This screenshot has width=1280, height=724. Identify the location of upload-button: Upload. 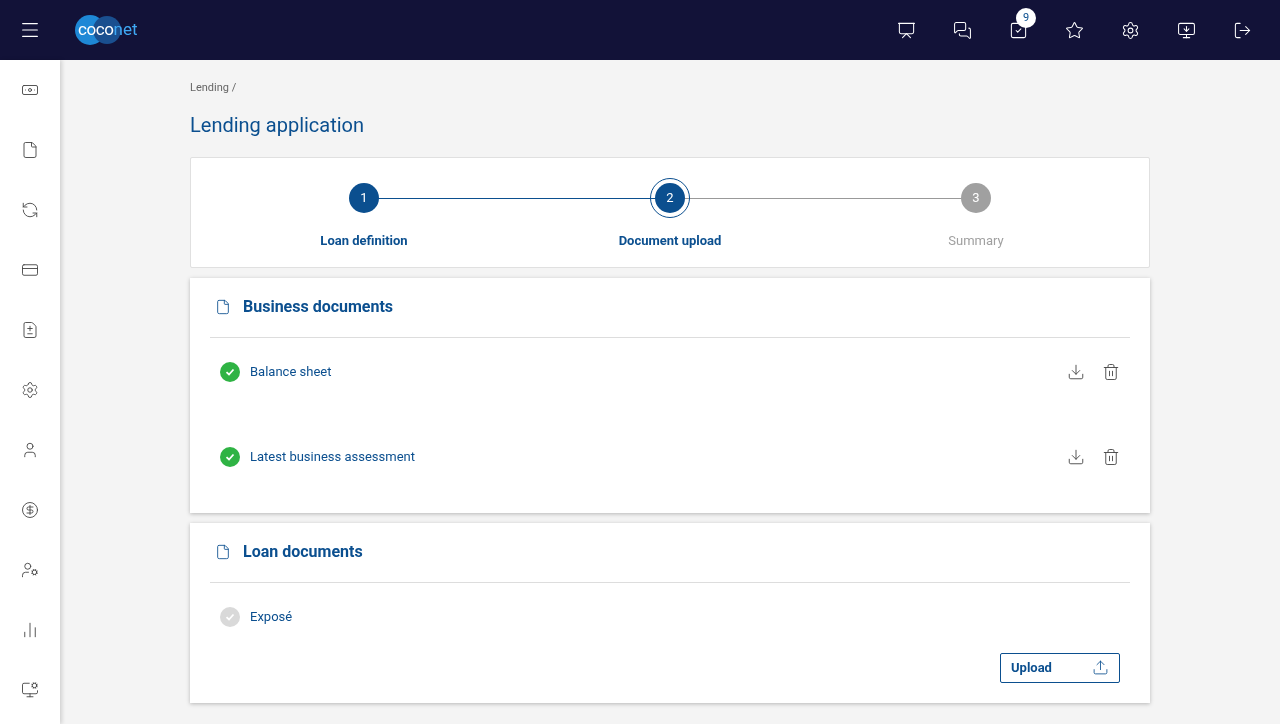
(1060, 667).